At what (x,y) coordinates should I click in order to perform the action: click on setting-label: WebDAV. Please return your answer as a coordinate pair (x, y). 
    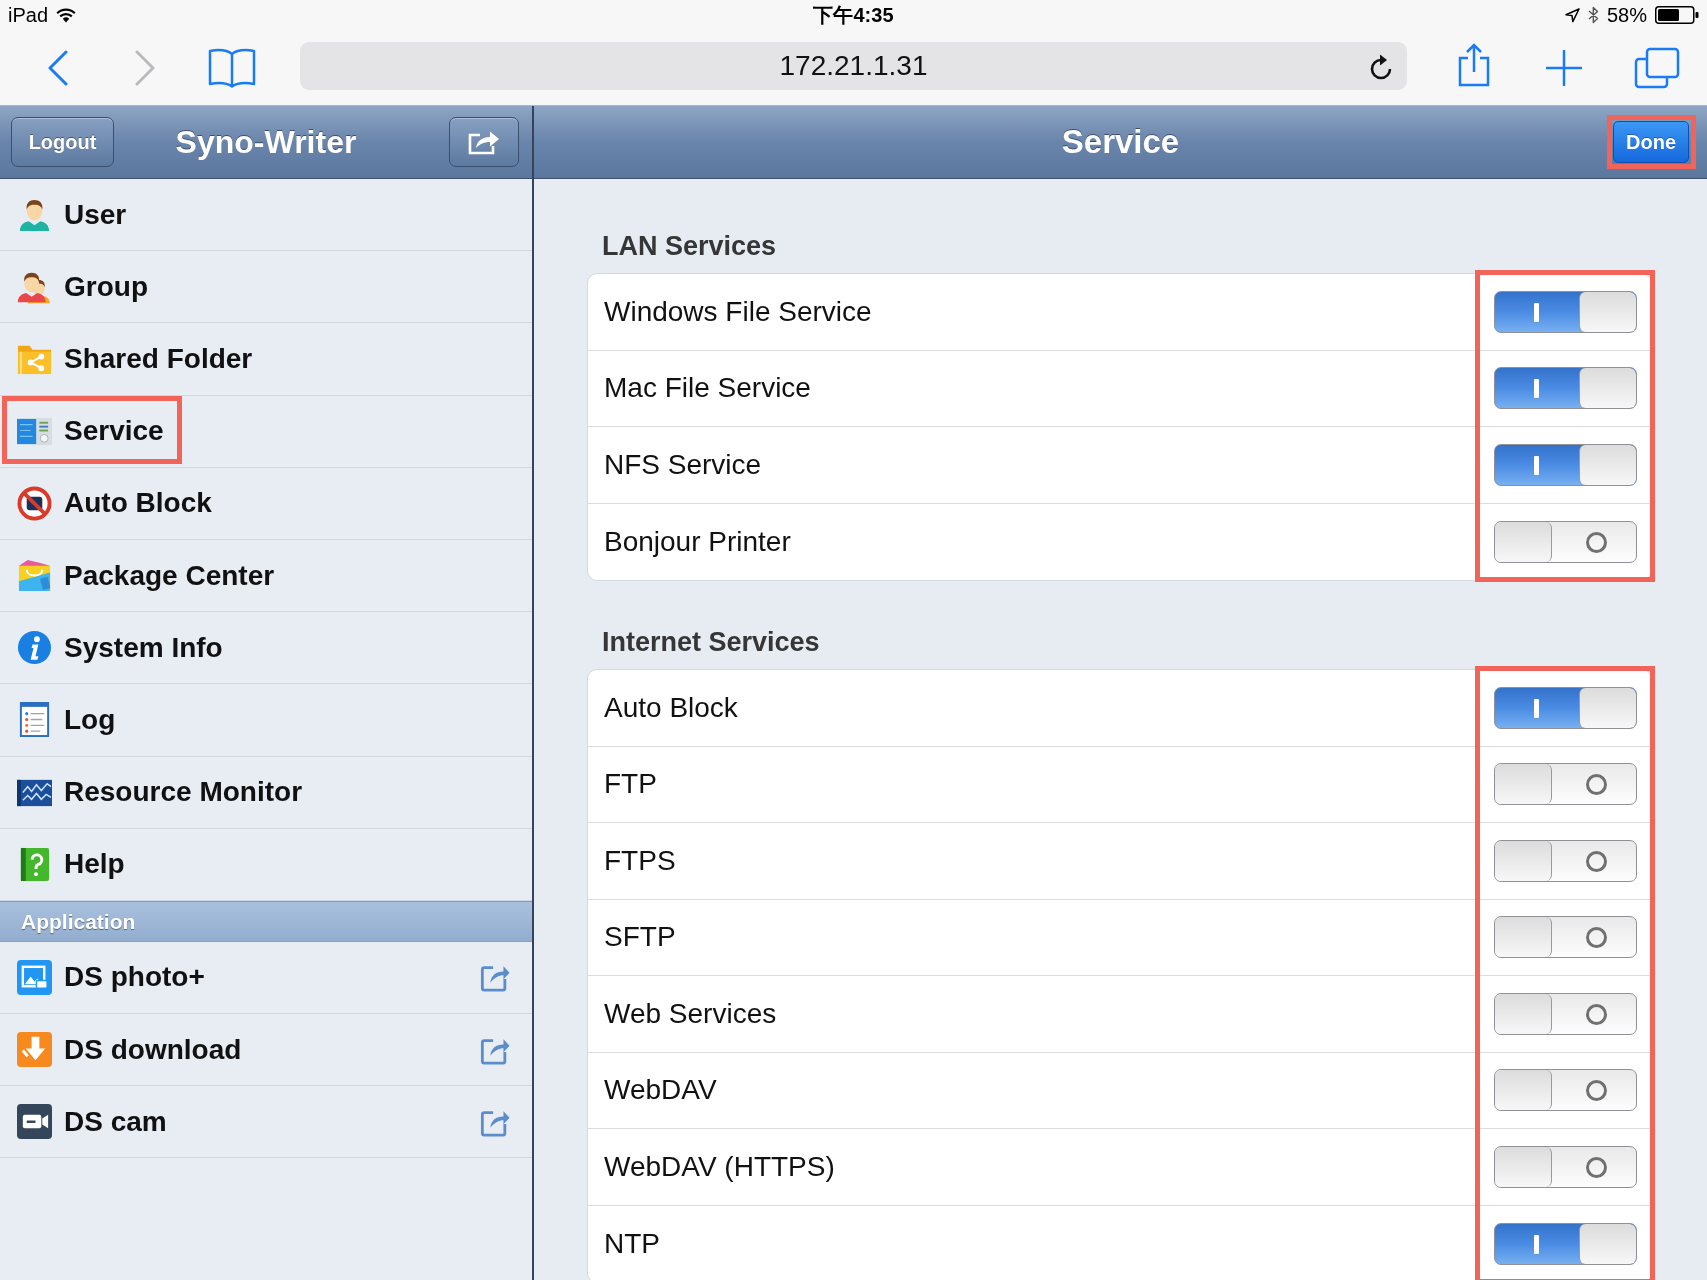
    Looking at the image, I should click on (661, 1090).